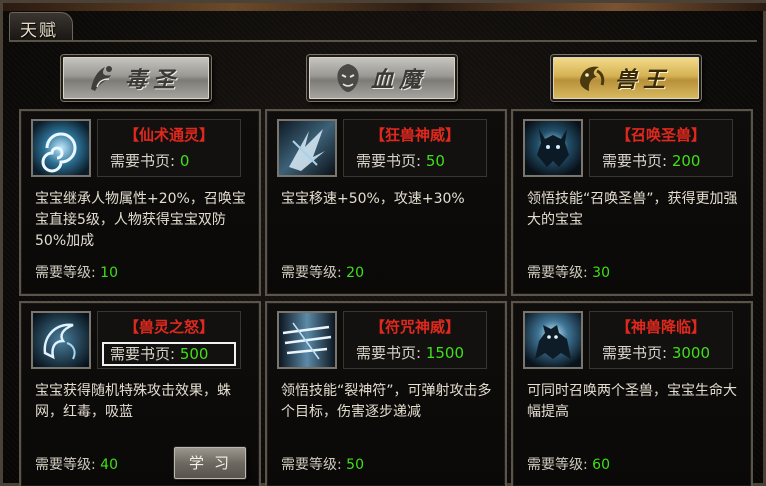  What do you see at coordinates (592, 78) in the screenshot?
I see `beast-king-emblem-icon` at bounding box center [592, 78].